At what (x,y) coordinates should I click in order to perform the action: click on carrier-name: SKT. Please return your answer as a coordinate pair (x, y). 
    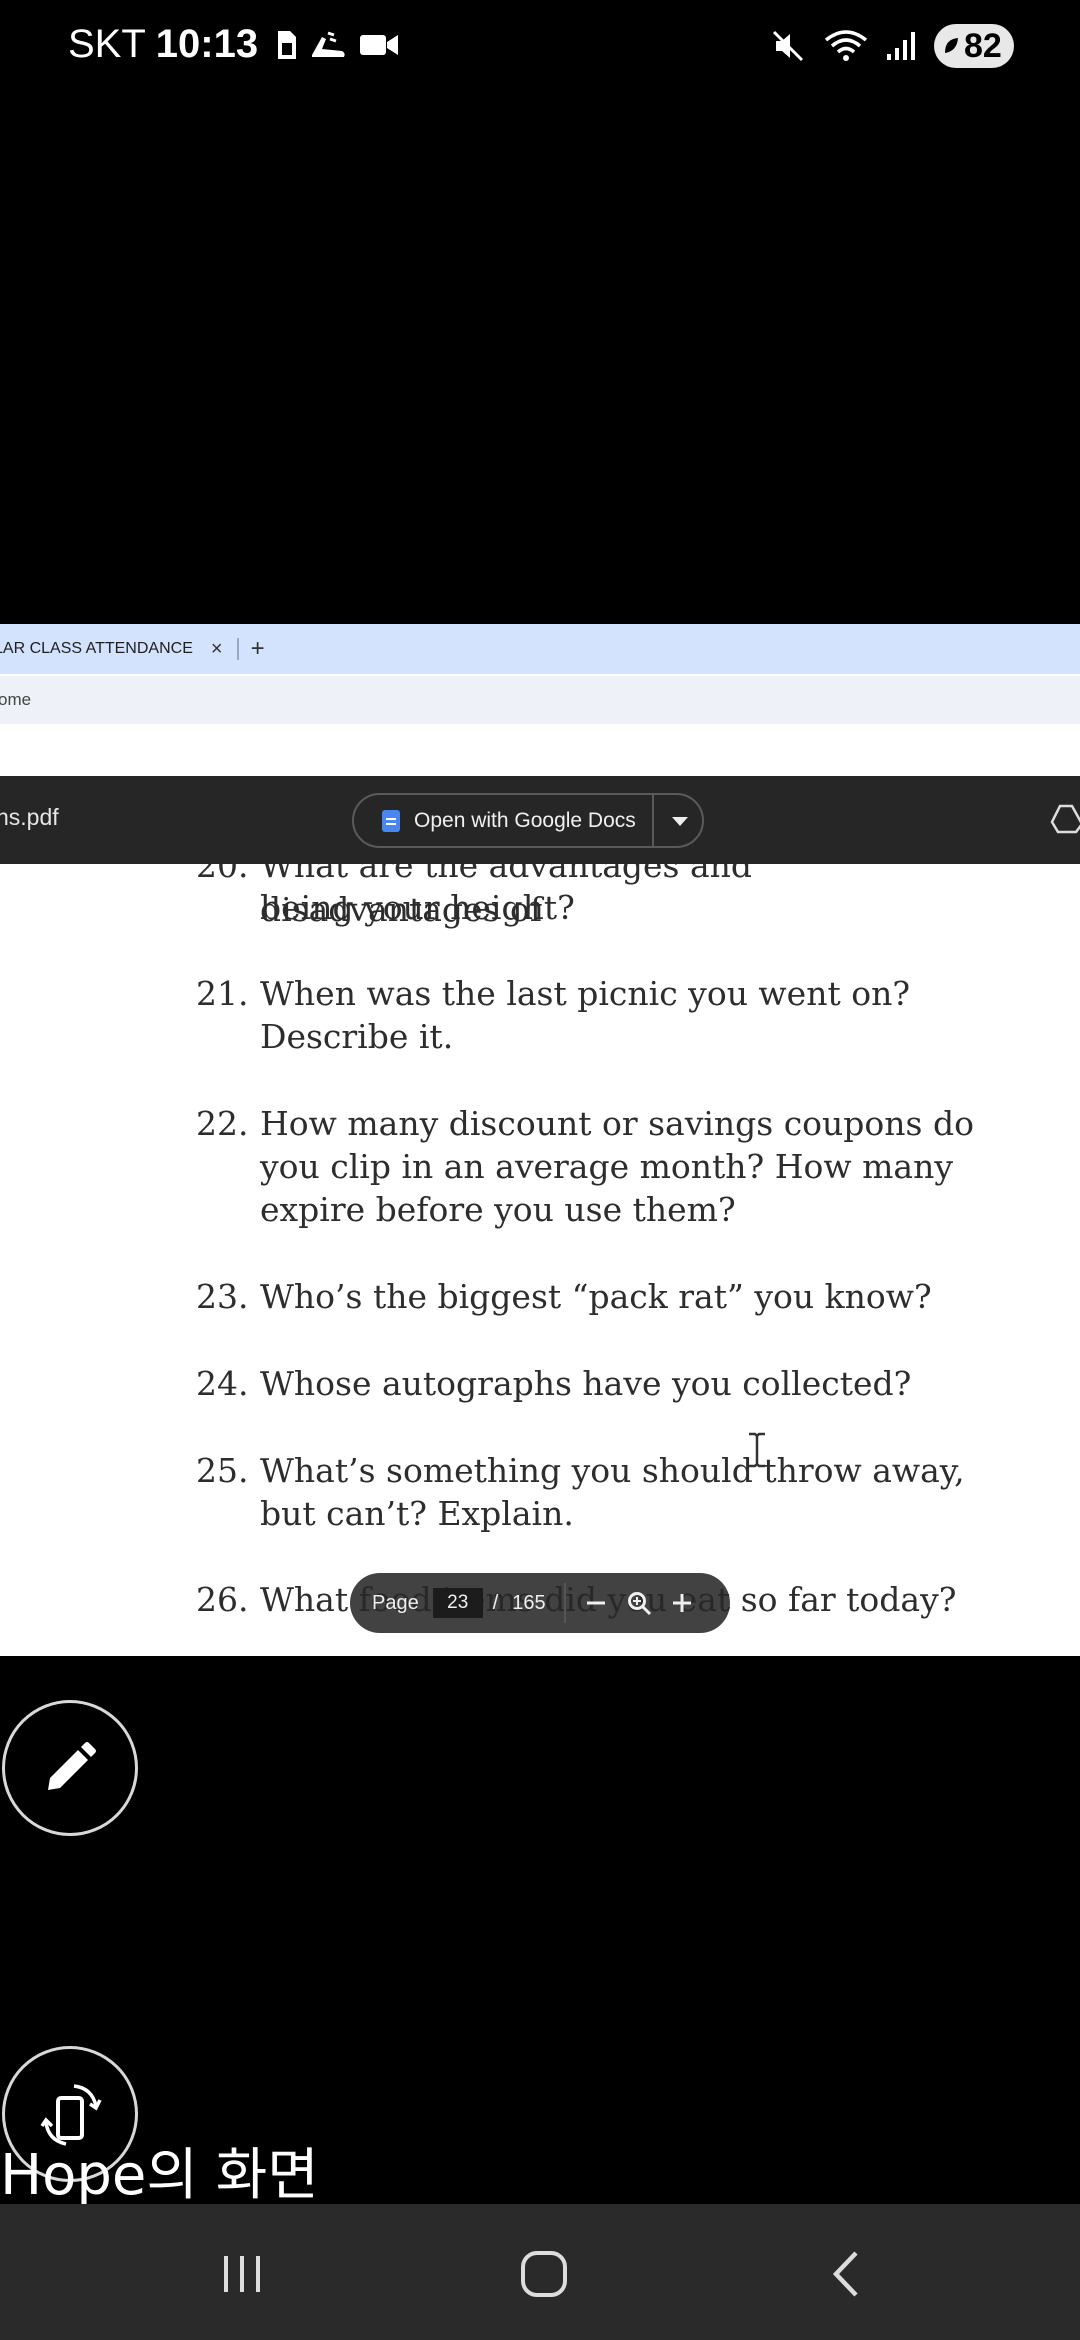
    Looking at the image, I should click on (107, 44).